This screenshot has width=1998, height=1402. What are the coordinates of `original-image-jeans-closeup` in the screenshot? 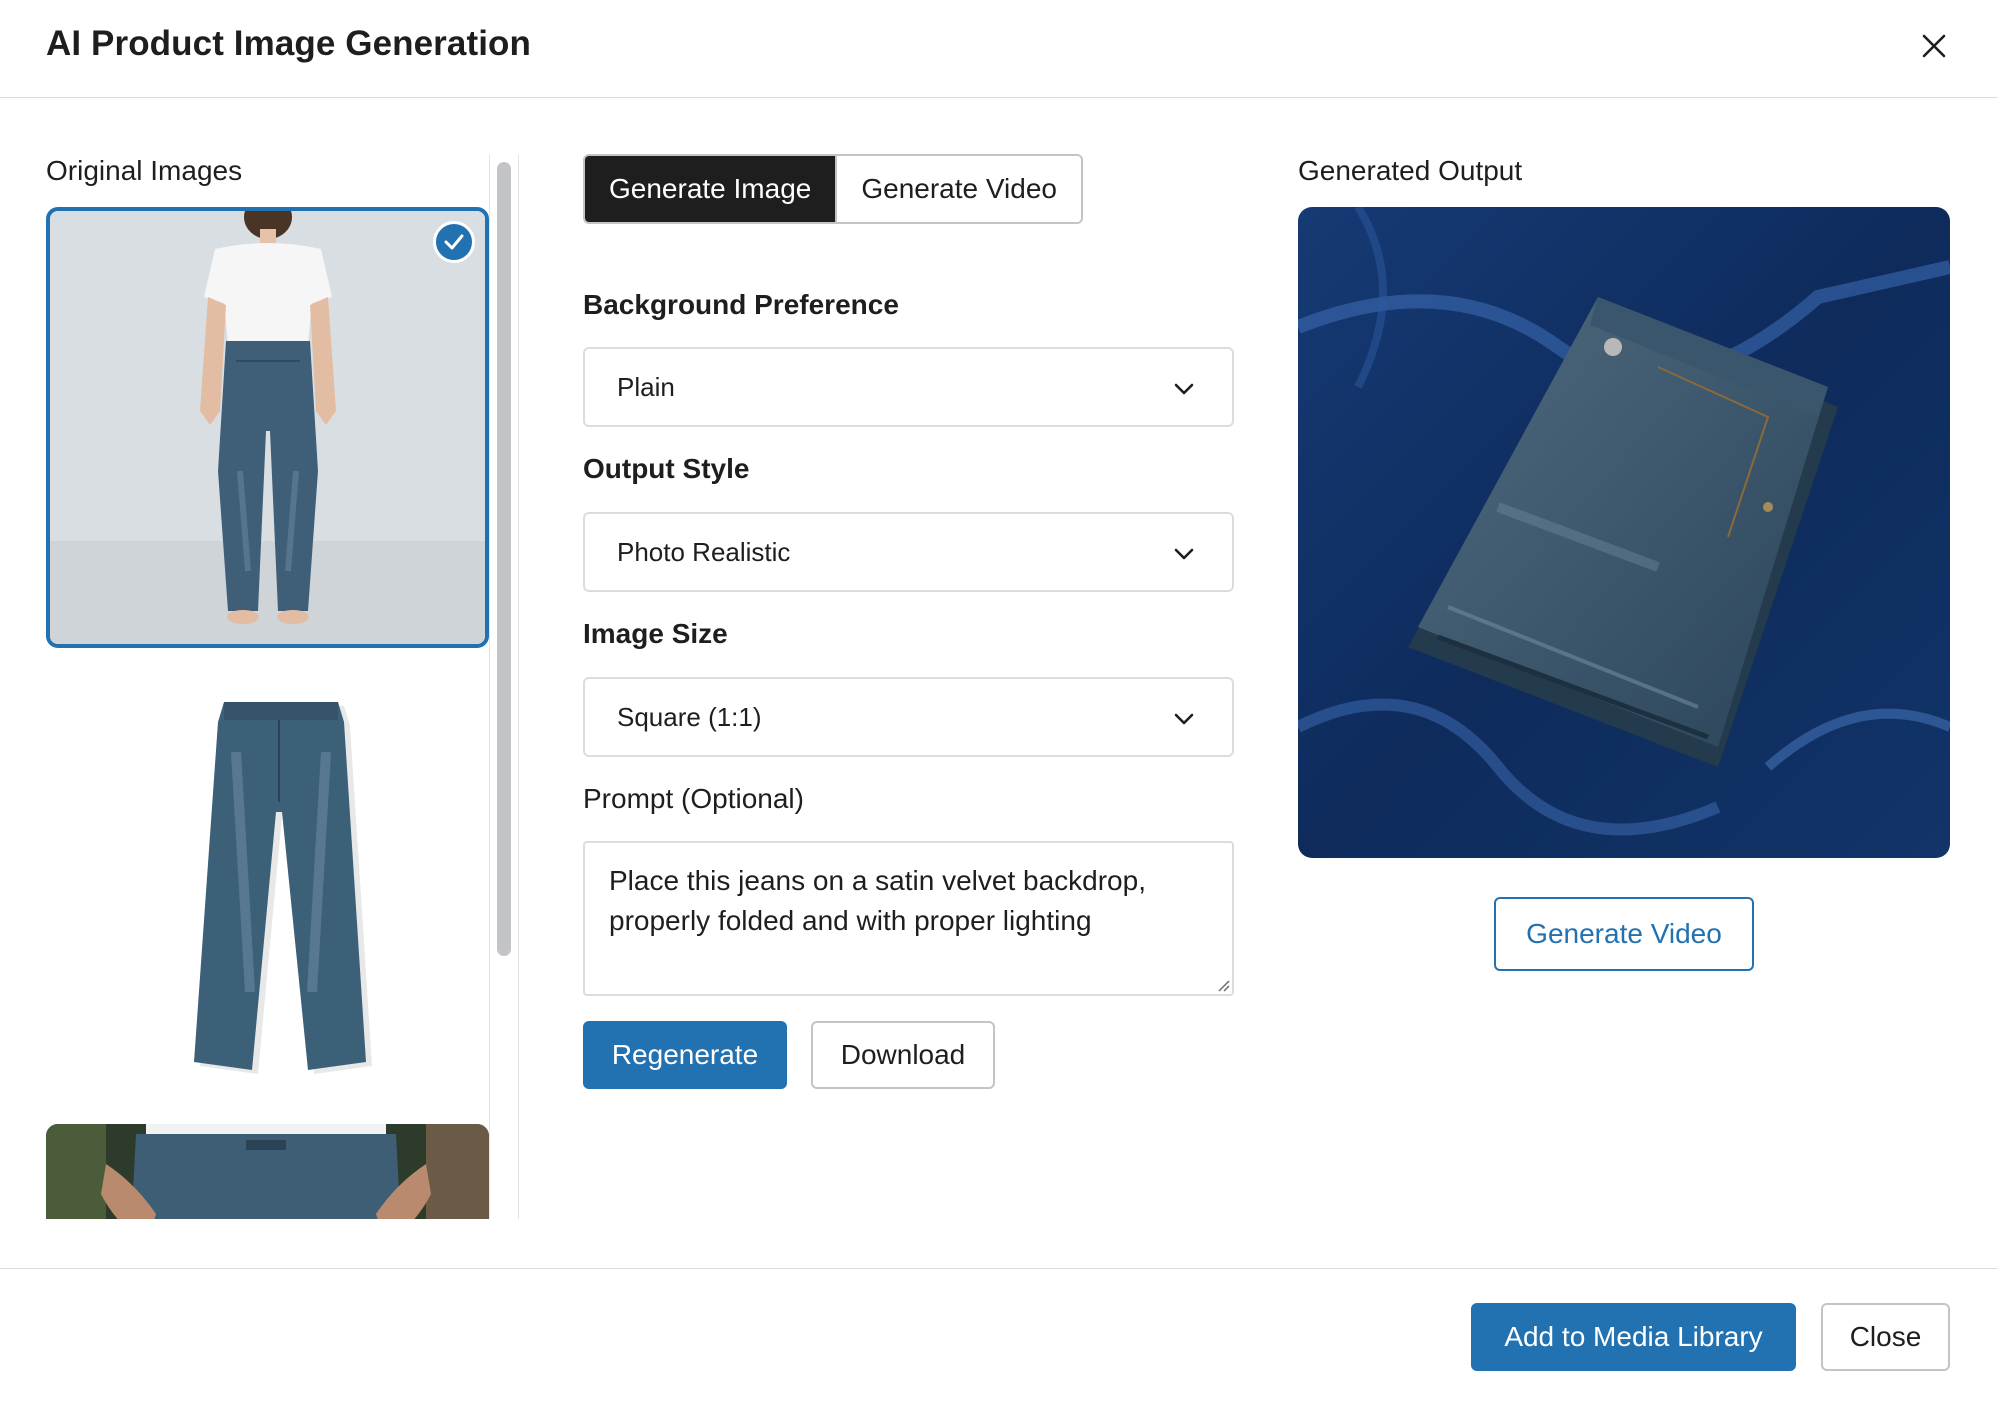 It's located at (267, 1171).